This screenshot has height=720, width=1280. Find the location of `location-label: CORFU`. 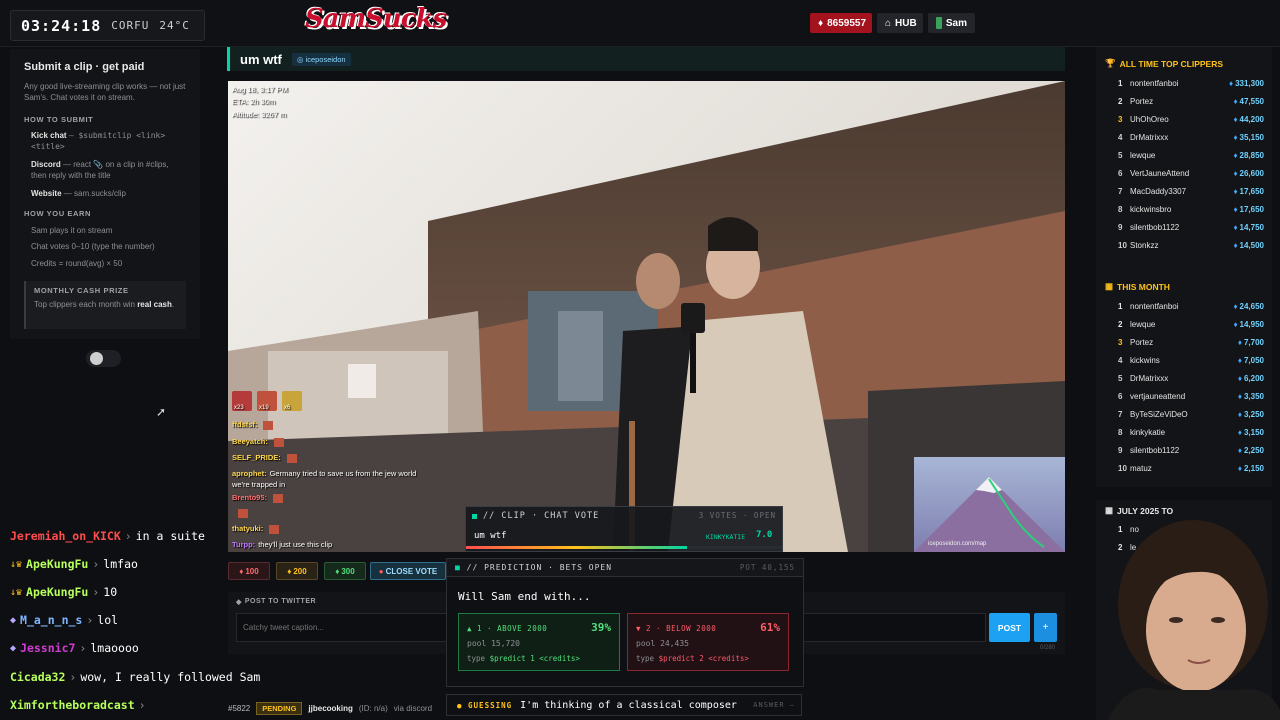

location-label: CORFU is located at coordinates (130, 25).